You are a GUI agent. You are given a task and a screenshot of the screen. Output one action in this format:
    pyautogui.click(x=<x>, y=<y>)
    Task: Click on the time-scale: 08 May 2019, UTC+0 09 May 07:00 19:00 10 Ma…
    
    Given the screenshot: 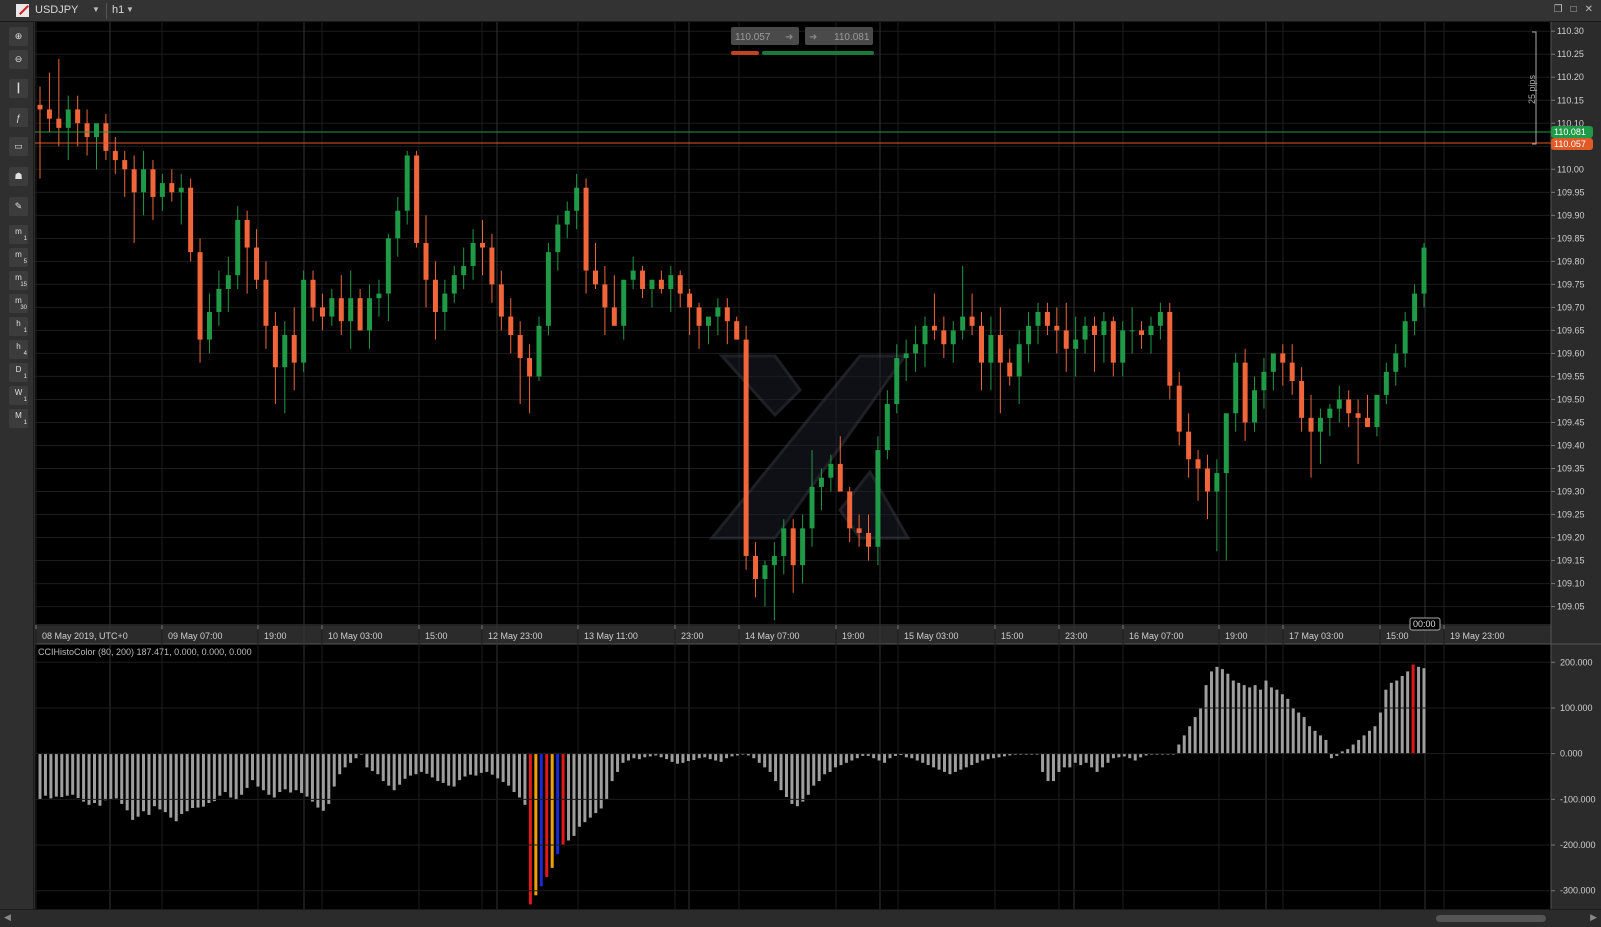 What is the action you would take?
    pyautogui.click(x=770, y=633)
    